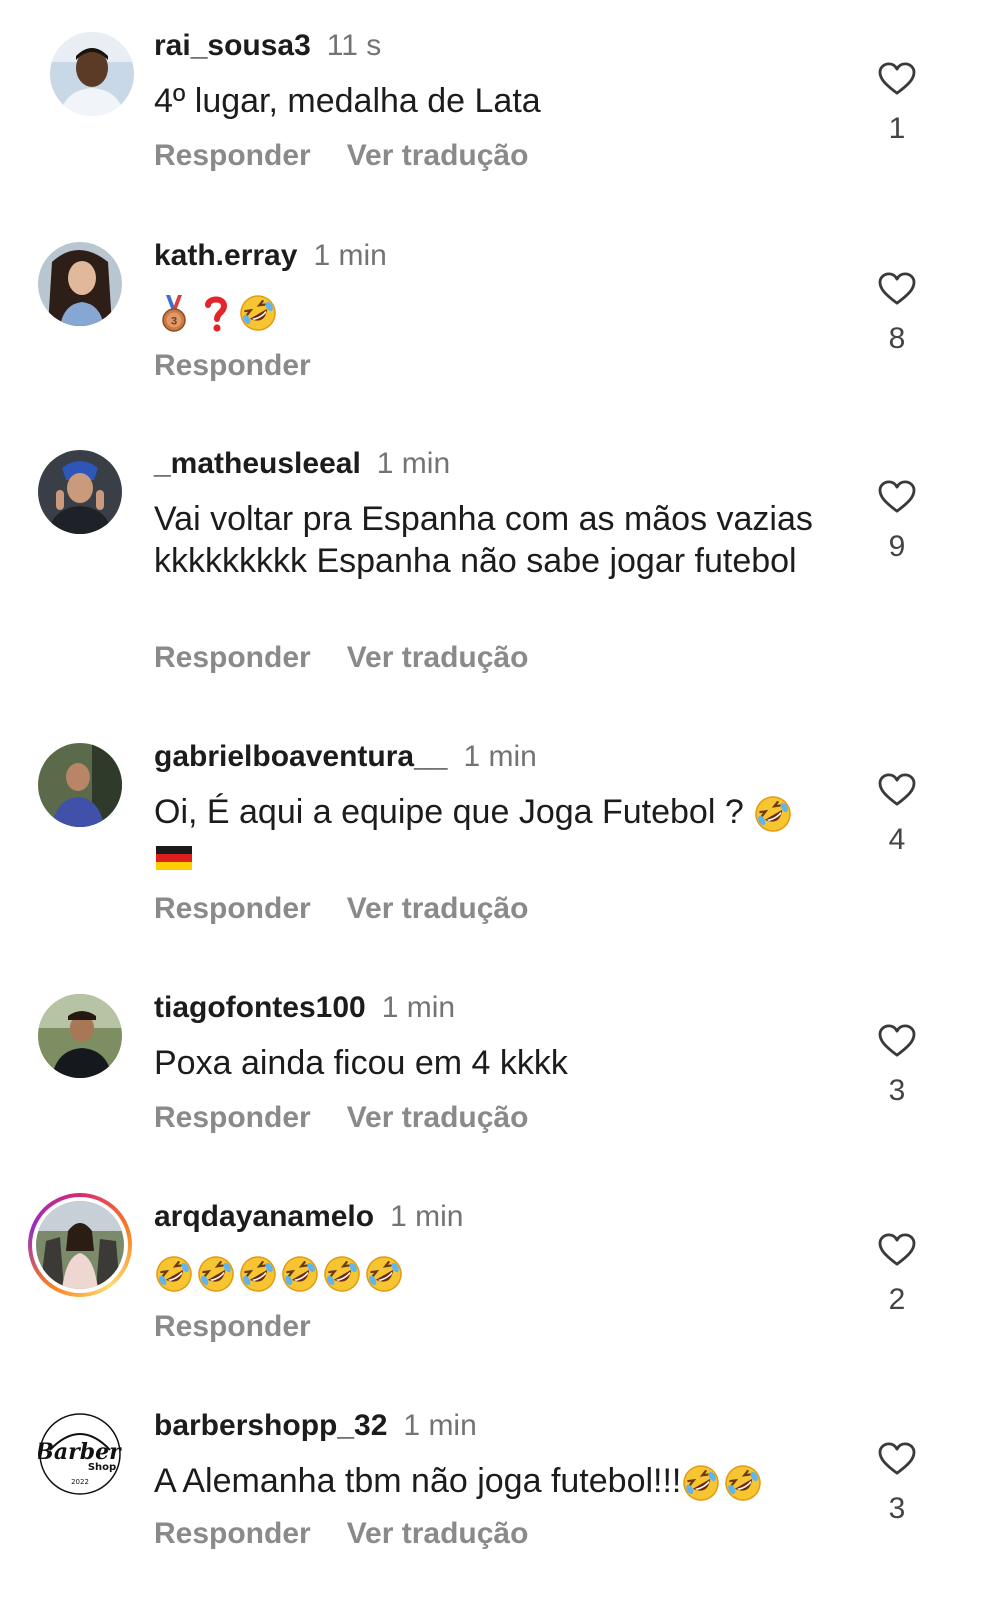  I want to click on avatar-story-ring, so click(80, 1245).